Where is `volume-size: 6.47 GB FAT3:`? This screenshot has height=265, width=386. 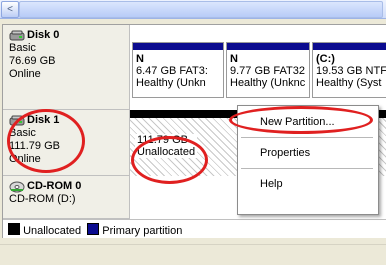 volume-size: 6.47 GB FAT3: is located at coordinates (172, 71).